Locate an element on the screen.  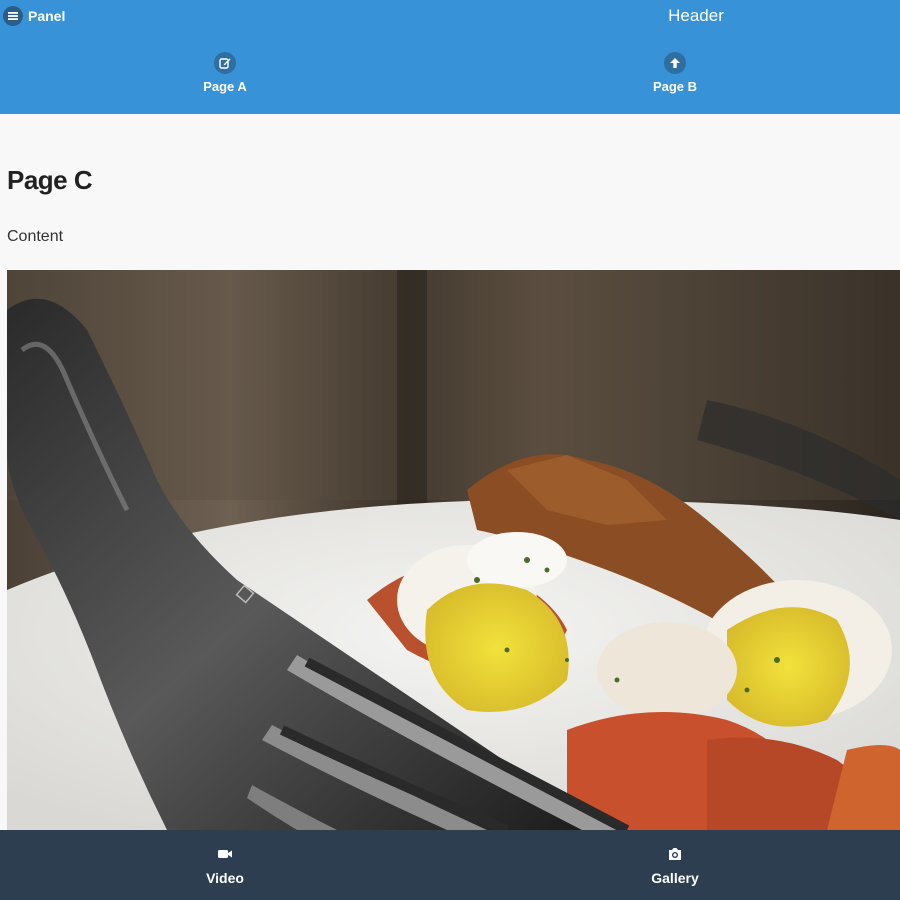
header-bar: Panel Header Page A Page B is located at coordinates (450, 57).